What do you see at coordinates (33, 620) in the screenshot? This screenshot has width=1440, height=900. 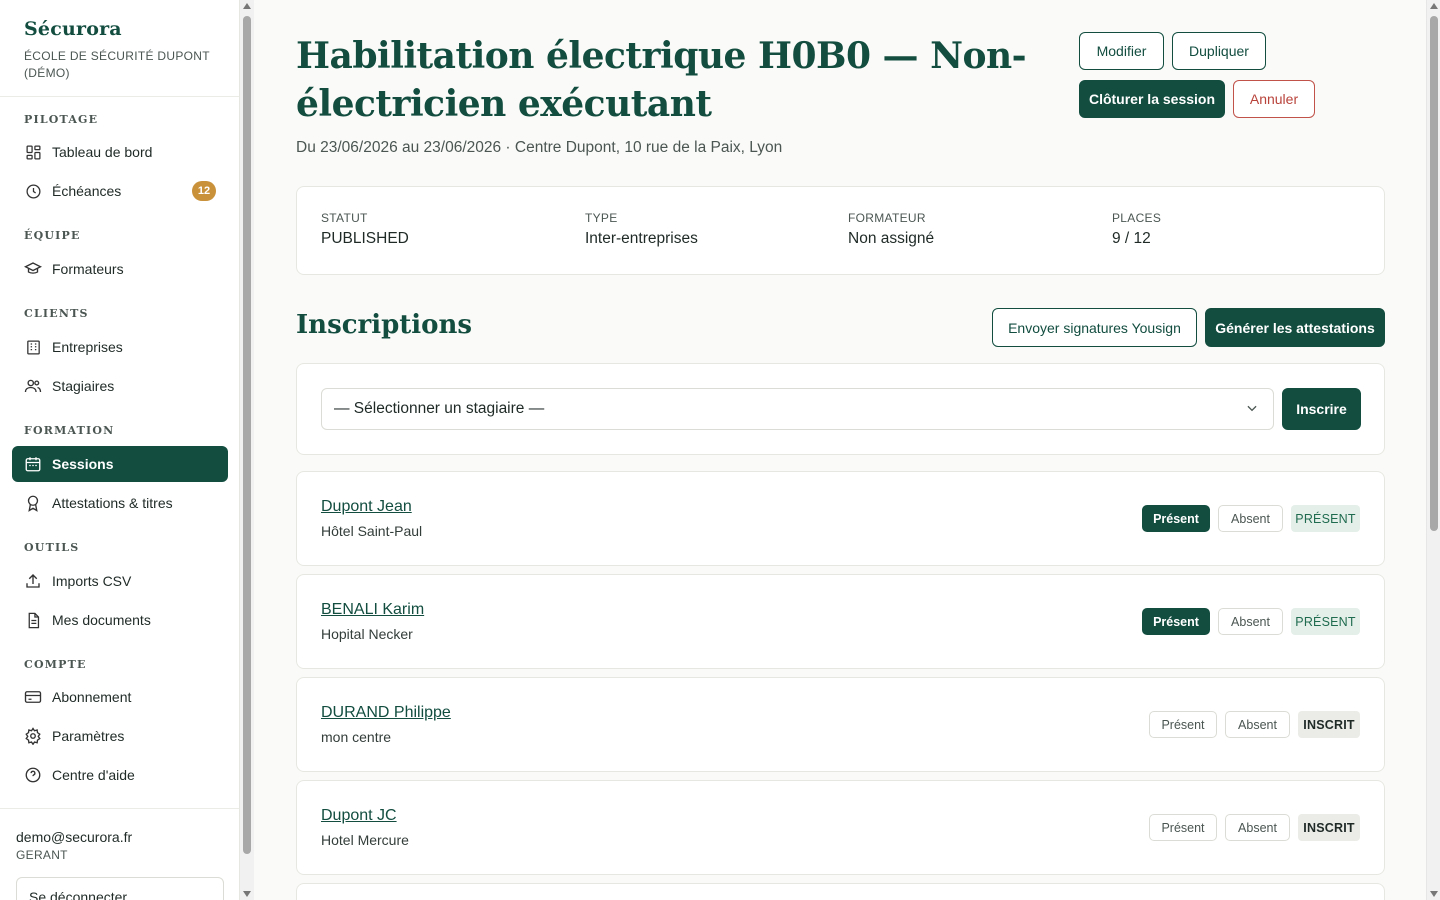 I see `document-icon` at bounding box center [33, 620].